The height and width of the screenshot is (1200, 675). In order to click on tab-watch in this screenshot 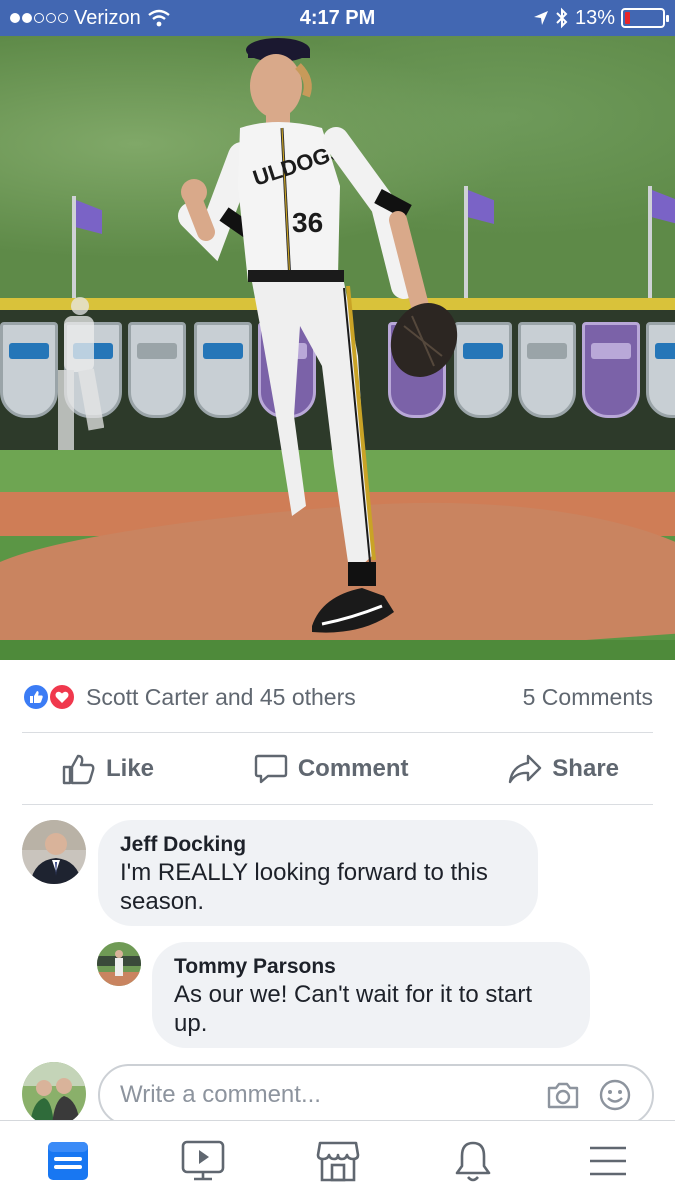, I will do `click(203, 1161)`.